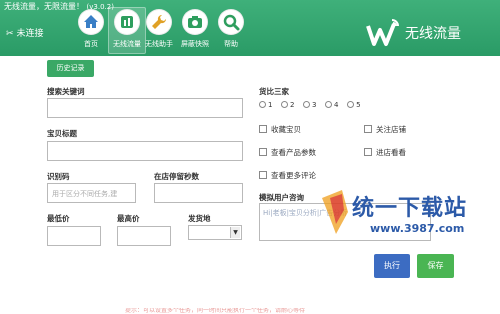  Describe the element at coordinates (10, 34) in the screenshot. I see `unlink-icon: ✂` at that location.